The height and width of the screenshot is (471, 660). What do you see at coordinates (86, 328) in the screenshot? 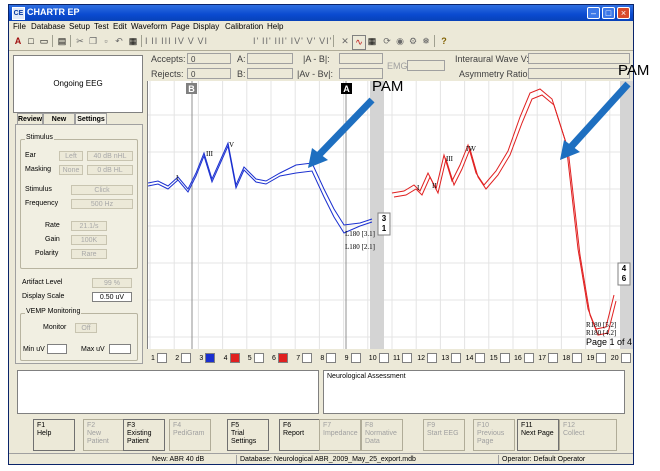
I see `monitor-field: Off` at bounding box center [86, 328].